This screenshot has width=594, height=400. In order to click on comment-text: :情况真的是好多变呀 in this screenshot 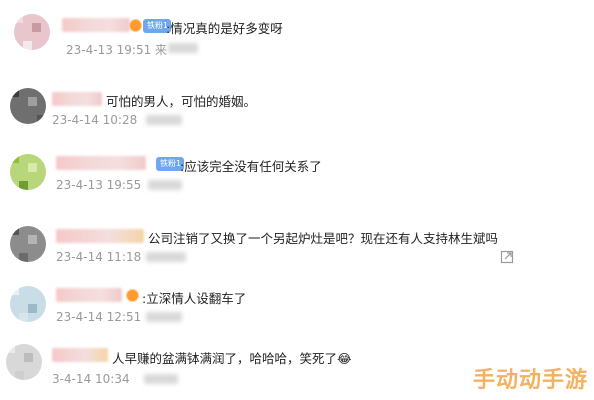, I will do `click(224, 28)`.